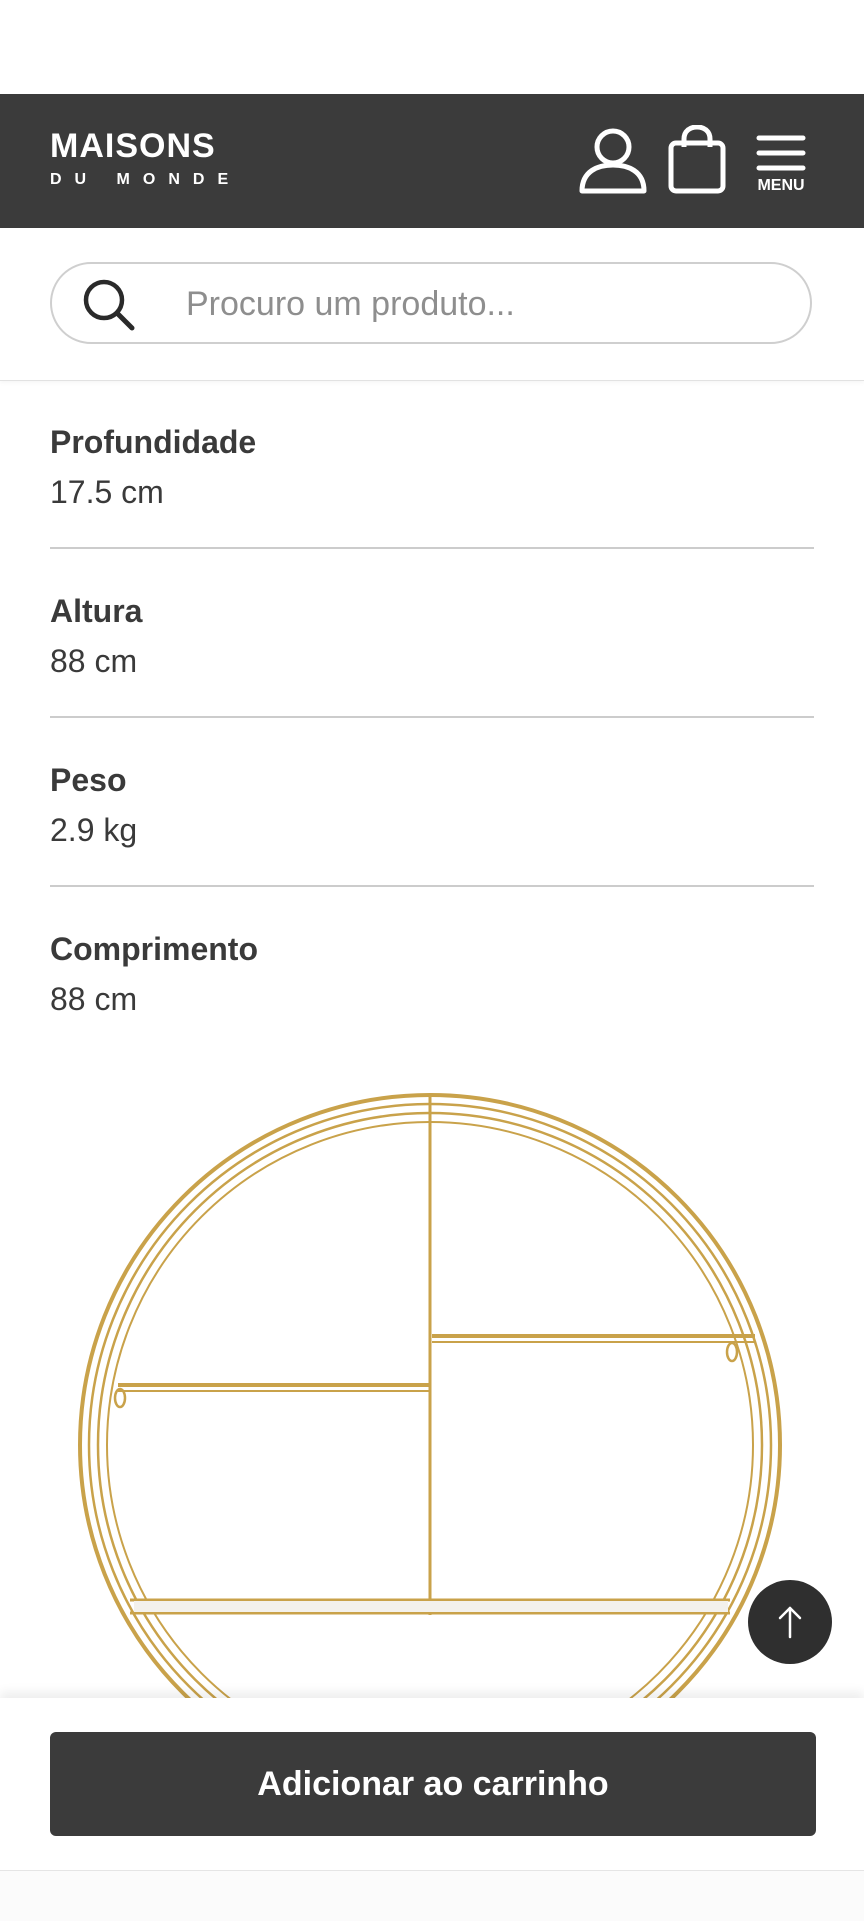 The width and height of the screenshot is (864, 1921). I want to click on logo-main-text: MAISONS, so click(133, 146).